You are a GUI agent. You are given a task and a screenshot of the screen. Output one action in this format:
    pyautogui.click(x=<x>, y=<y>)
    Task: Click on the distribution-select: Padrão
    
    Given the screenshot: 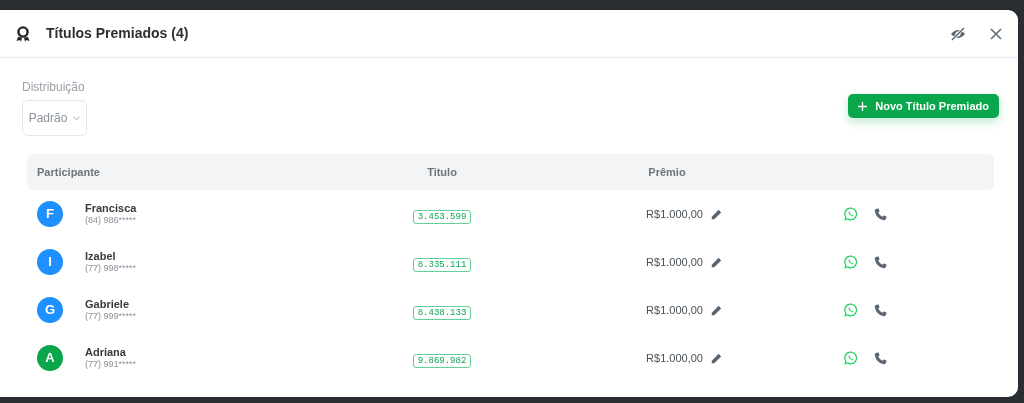 What is the action you would take?
    pyautogui.click(x=54, y=118)
    